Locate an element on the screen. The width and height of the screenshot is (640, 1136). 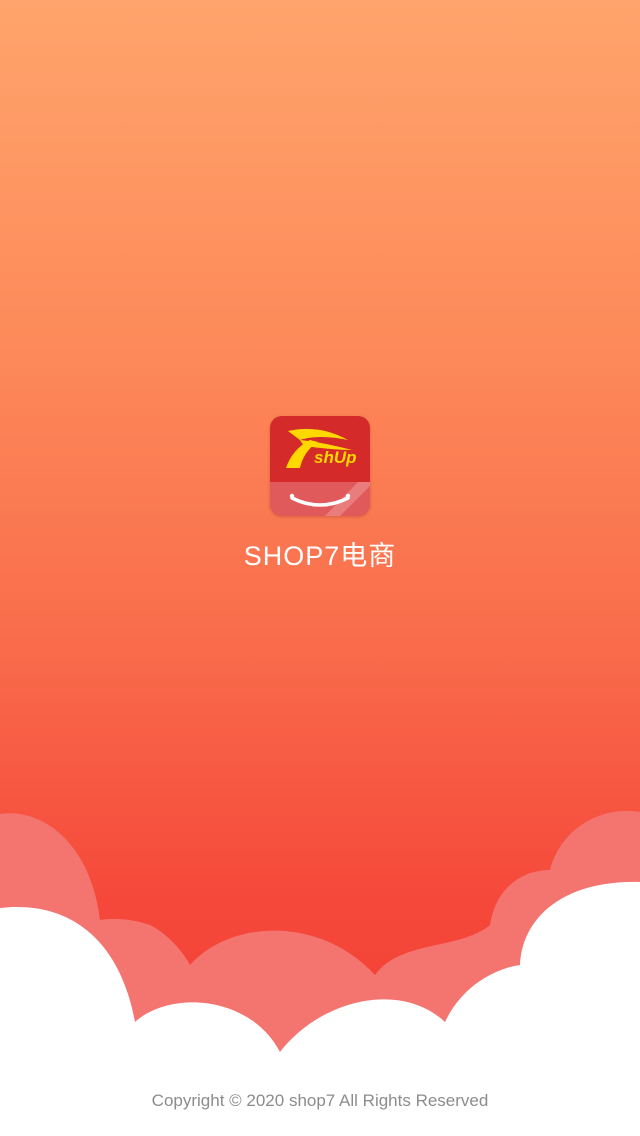
app-logo-icon: shUp is located at coordinates (320, 466).